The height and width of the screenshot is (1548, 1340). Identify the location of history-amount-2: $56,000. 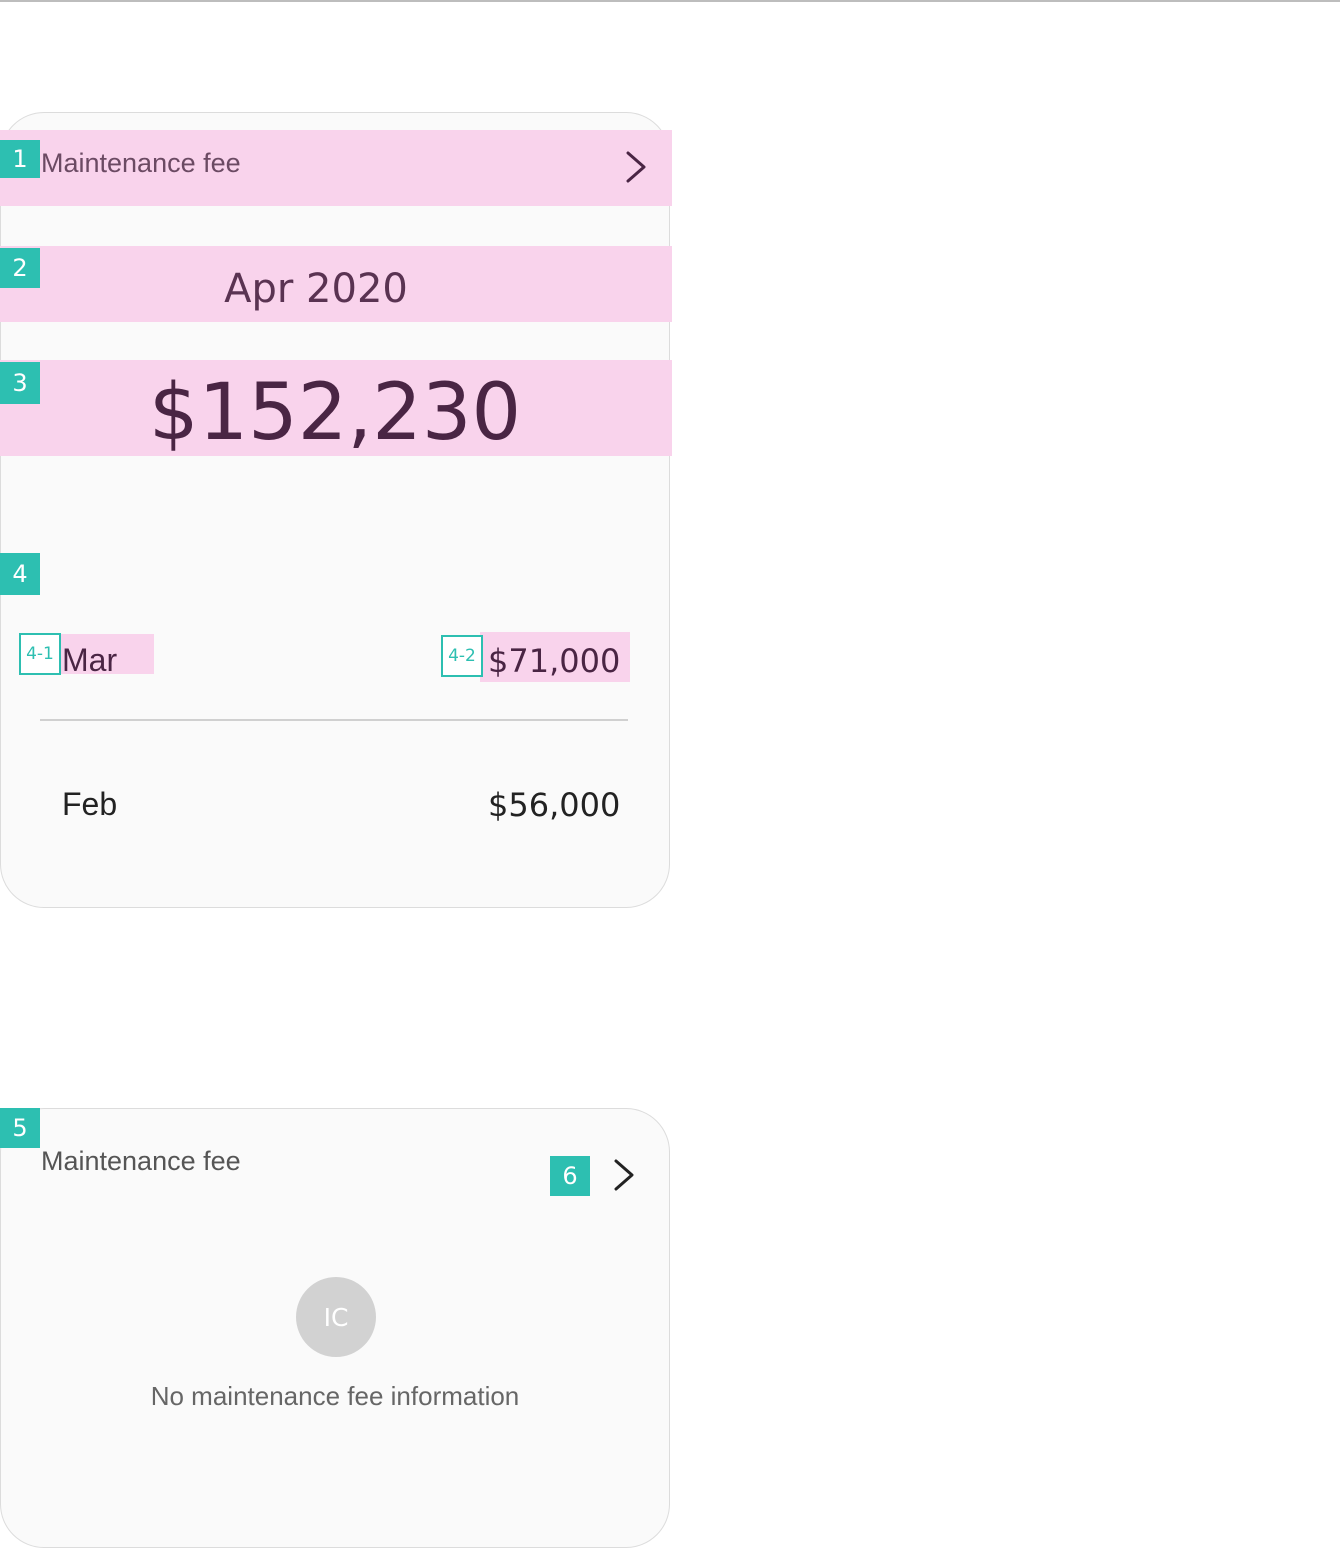
(554, 805).